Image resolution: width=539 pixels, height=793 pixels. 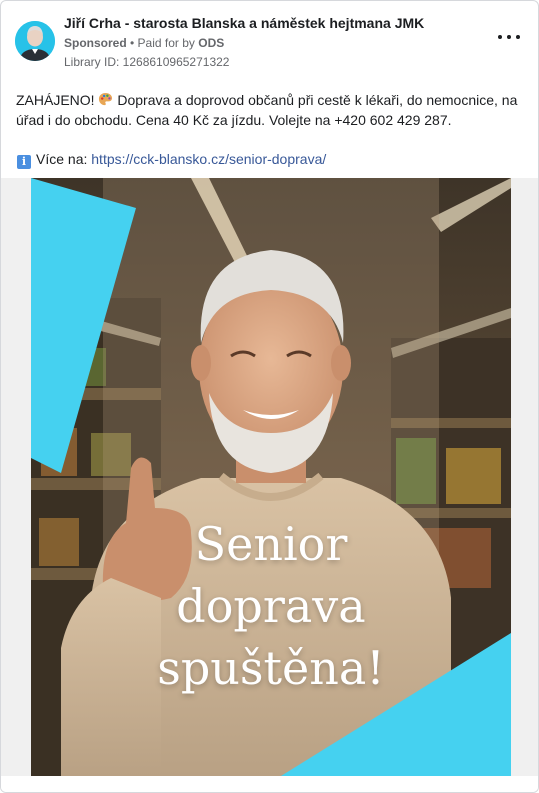 What do you see at coordinates (211, 43) in the screenshot?
I see `paid-for-by: ODS` at bounding box center [211, 43].